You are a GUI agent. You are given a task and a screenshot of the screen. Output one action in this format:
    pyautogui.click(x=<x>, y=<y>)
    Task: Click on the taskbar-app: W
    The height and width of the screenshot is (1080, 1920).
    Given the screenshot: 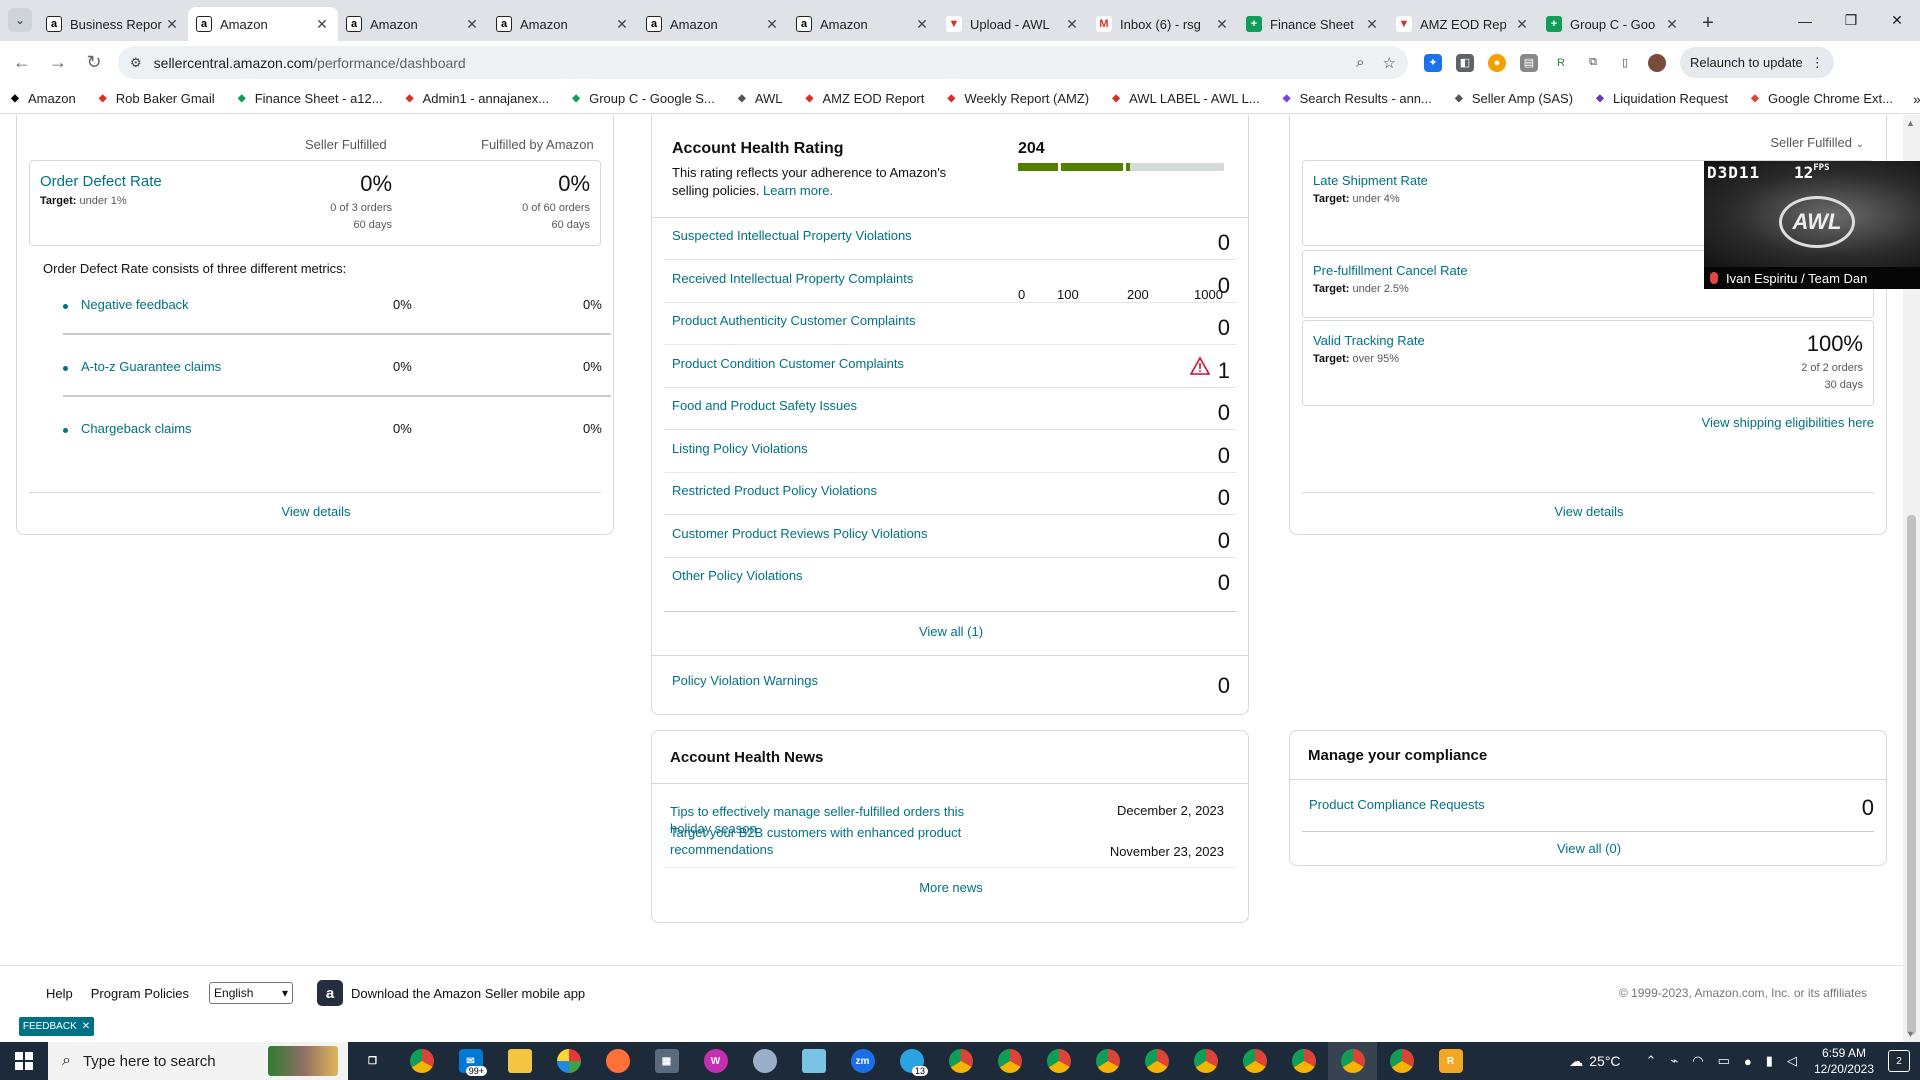 What is the action you would take?
    pyautogui.click(x=715, y=1061)
    